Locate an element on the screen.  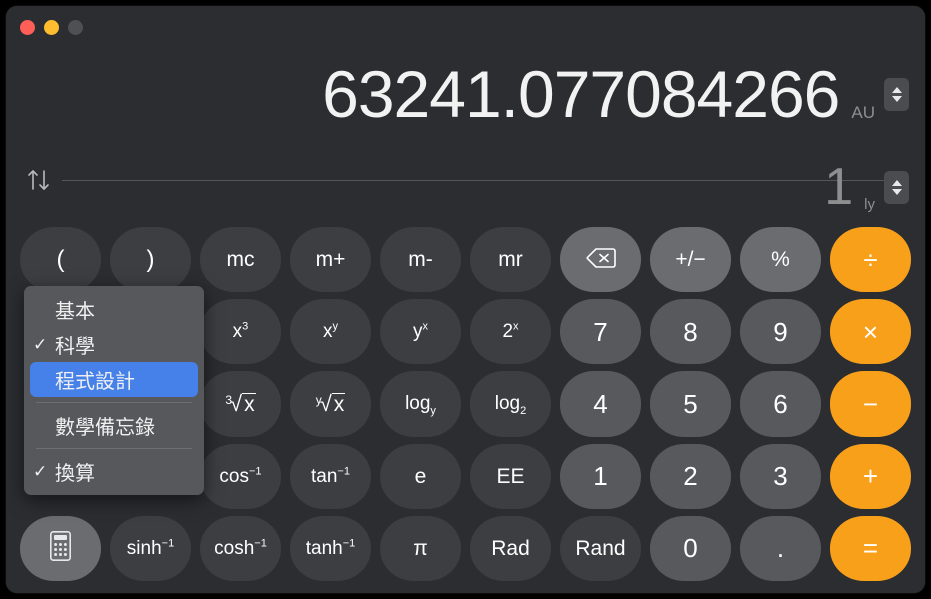
key-tangent-inverse: tan−1 is located at coordinates (330, 476).